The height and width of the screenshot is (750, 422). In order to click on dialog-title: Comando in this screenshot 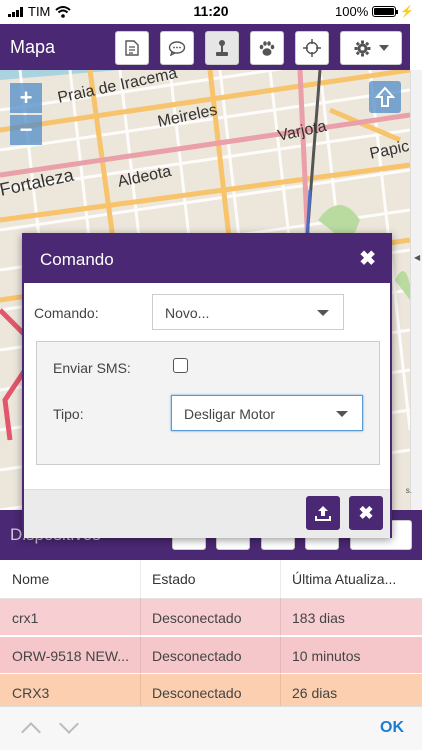, I will do `click(77, 259)`.